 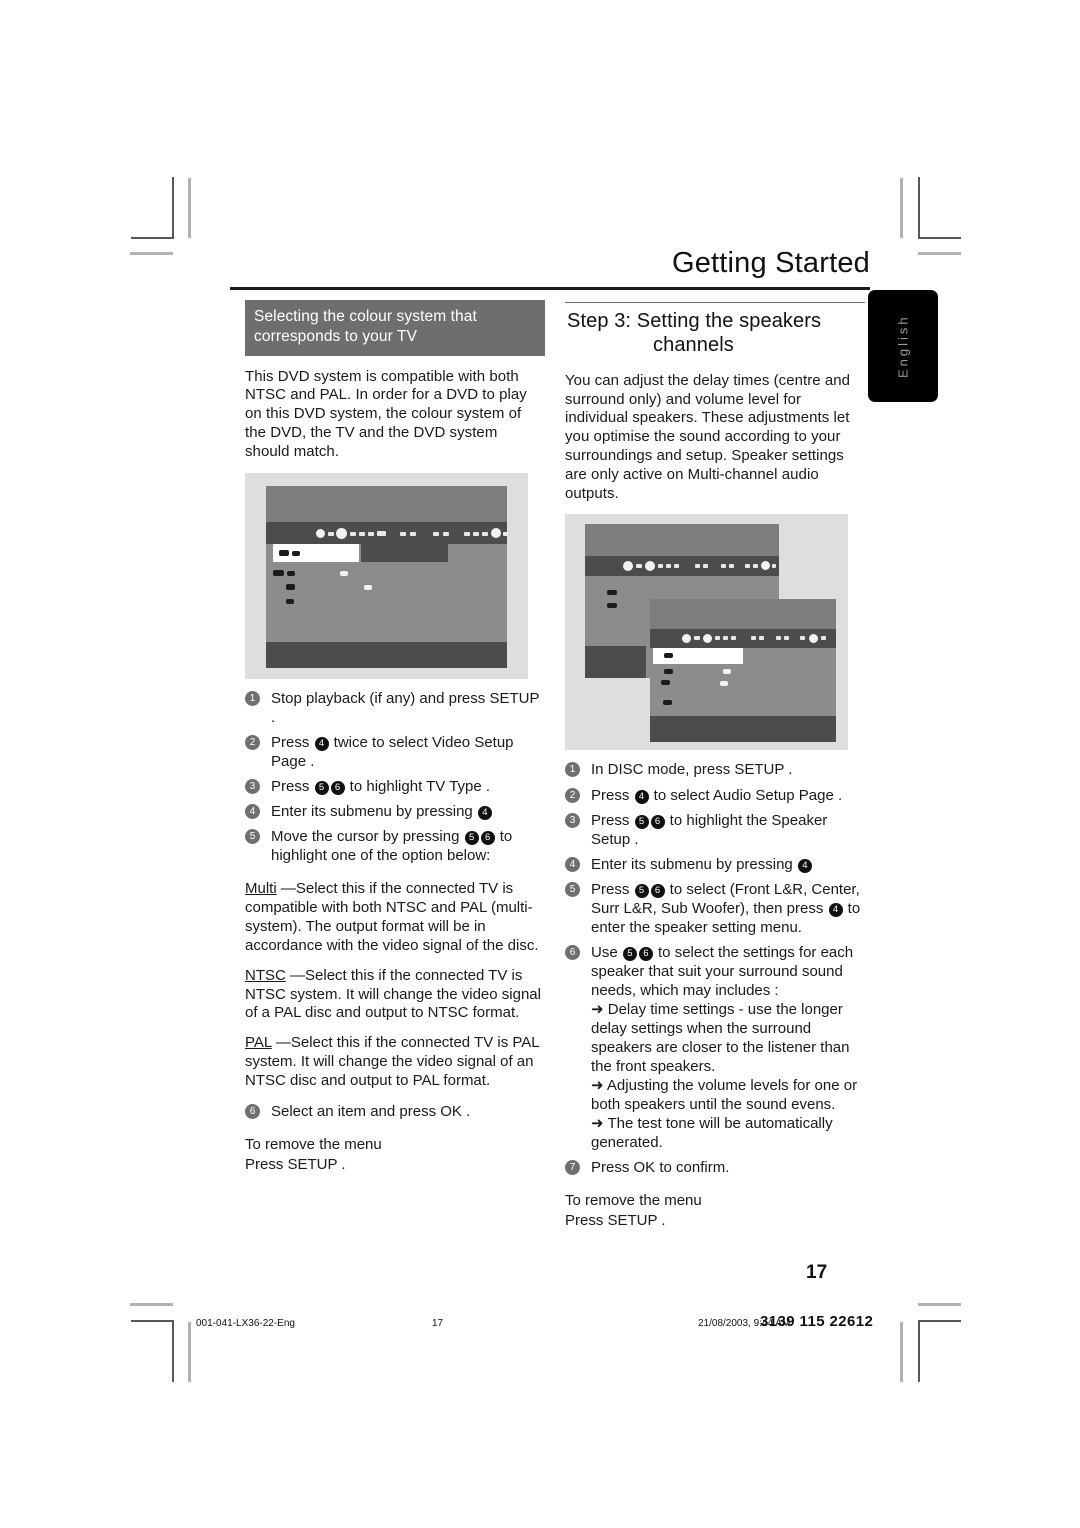 I want to click on reg-mark-top-left-h, so click(x=151, y=253).